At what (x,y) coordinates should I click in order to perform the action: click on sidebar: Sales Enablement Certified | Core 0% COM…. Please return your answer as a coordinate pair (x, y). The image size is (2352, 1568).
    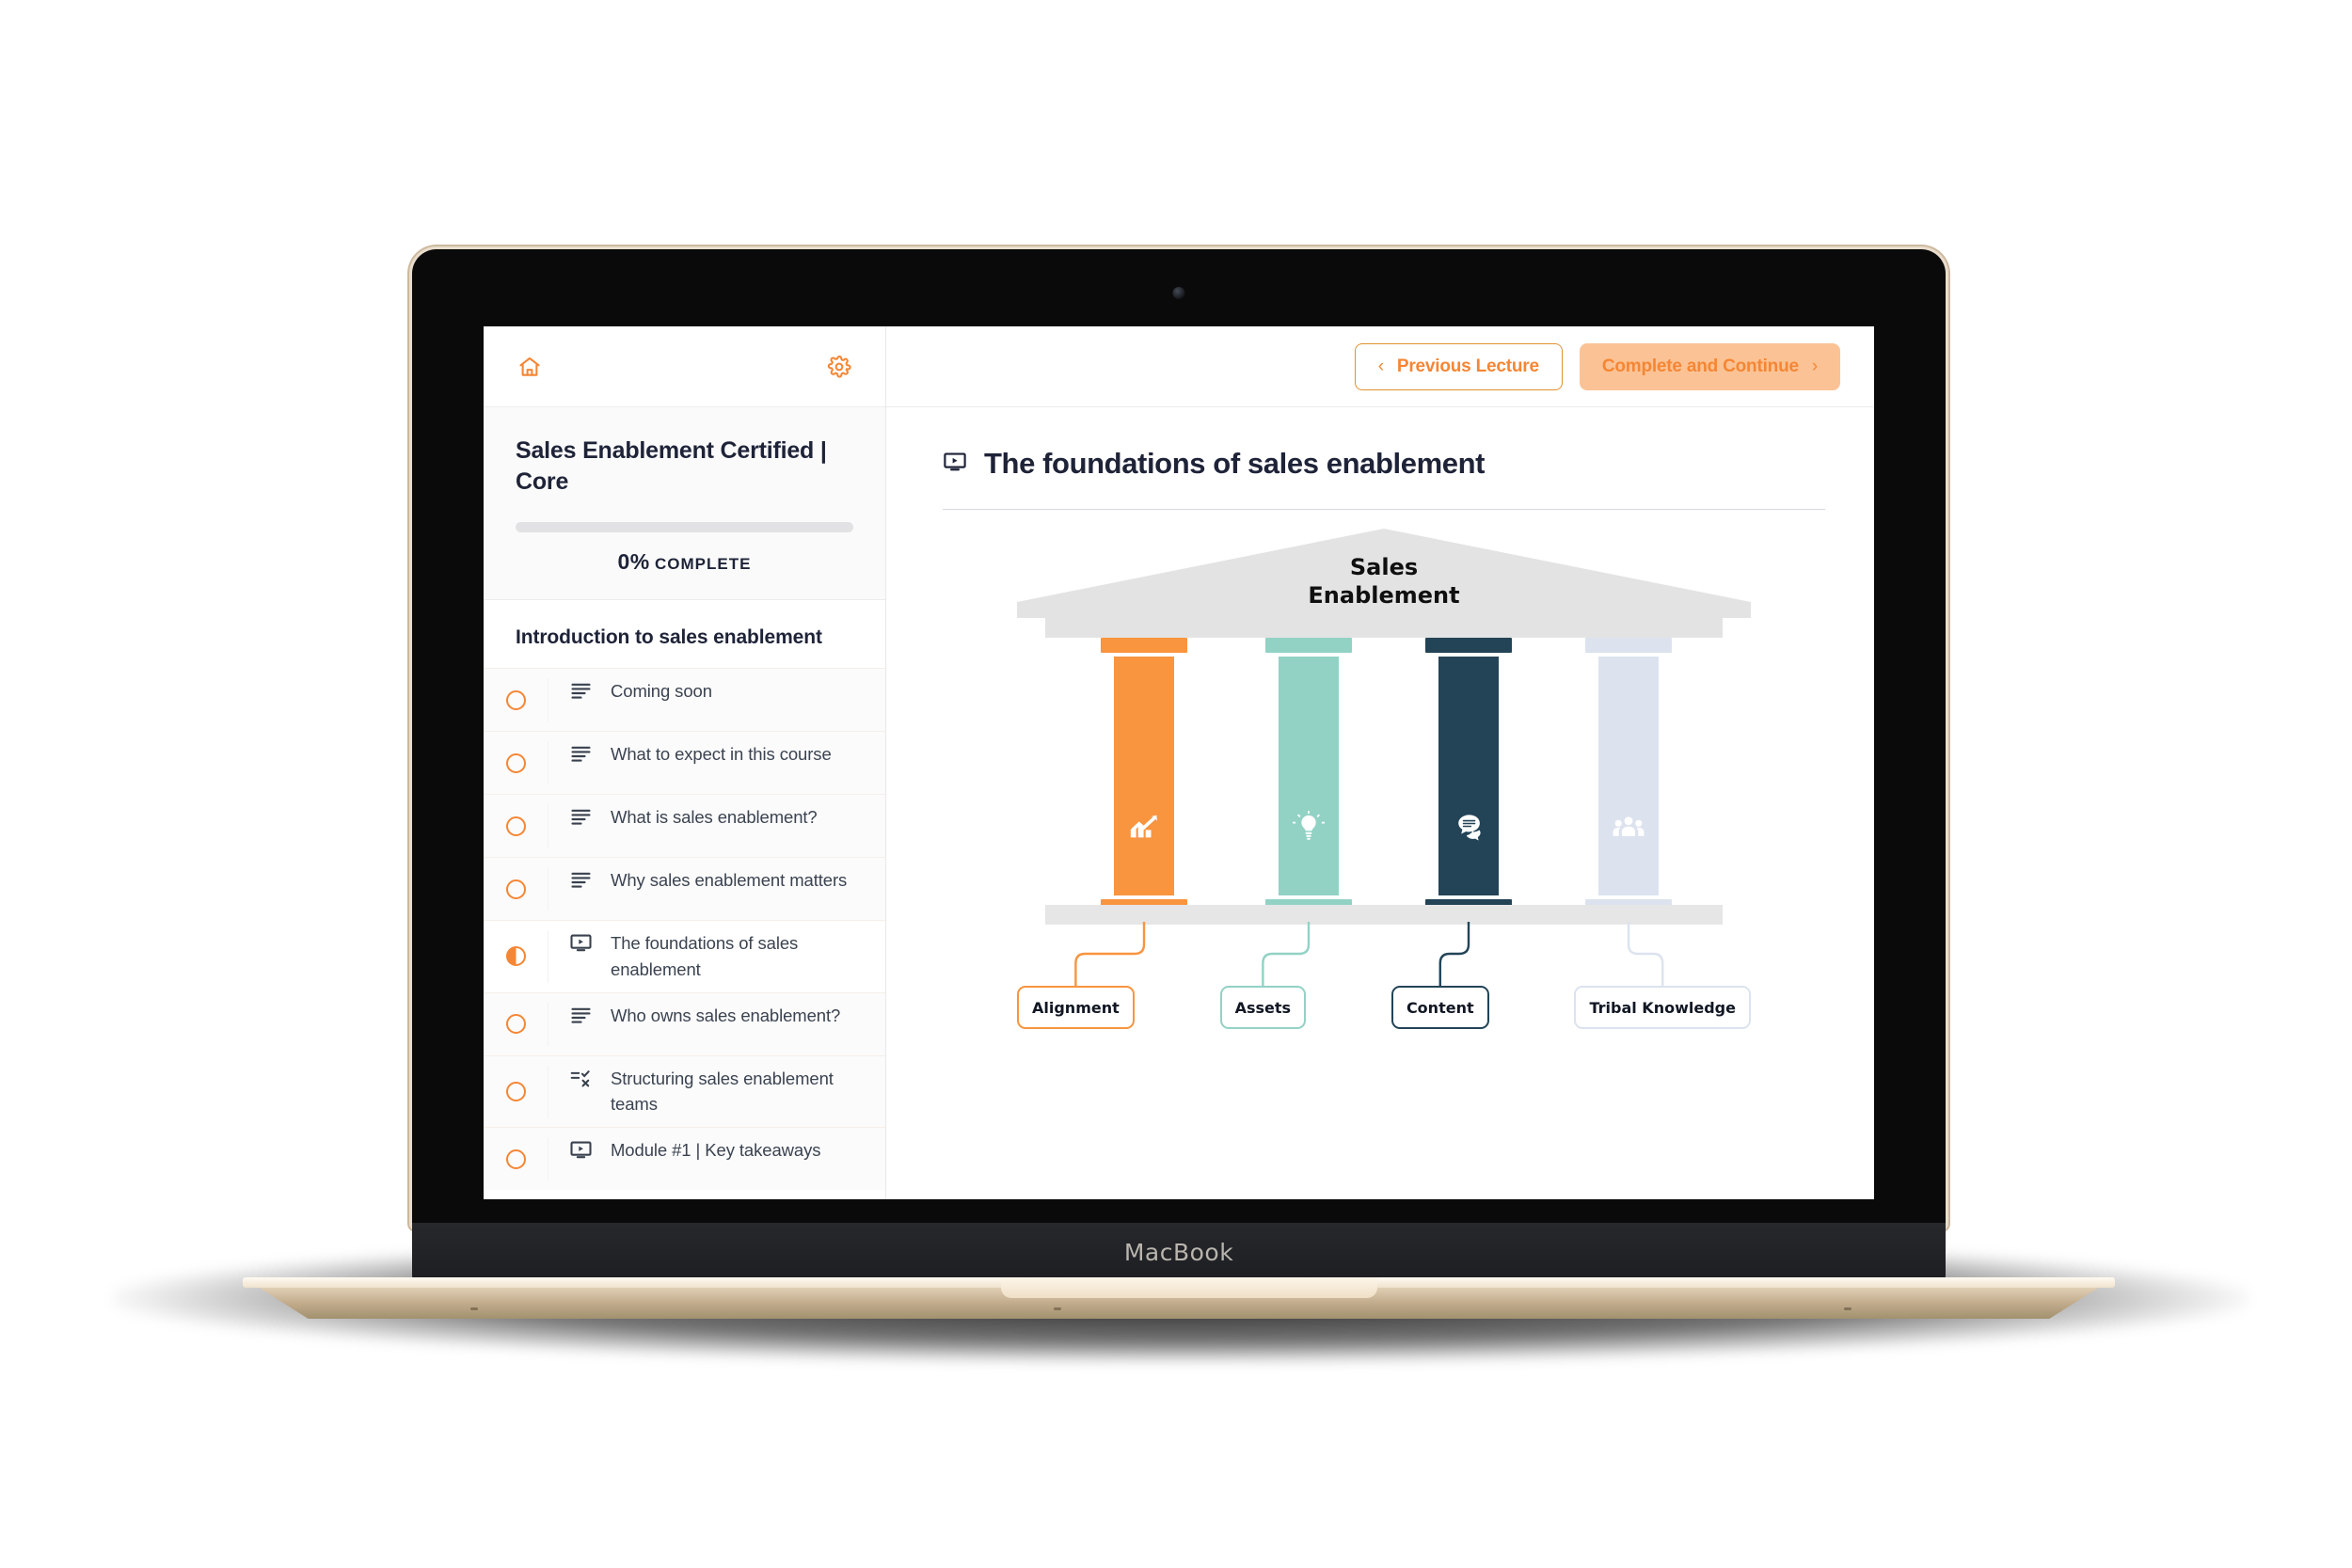
    Looking at the image, I should click on (685, 762).